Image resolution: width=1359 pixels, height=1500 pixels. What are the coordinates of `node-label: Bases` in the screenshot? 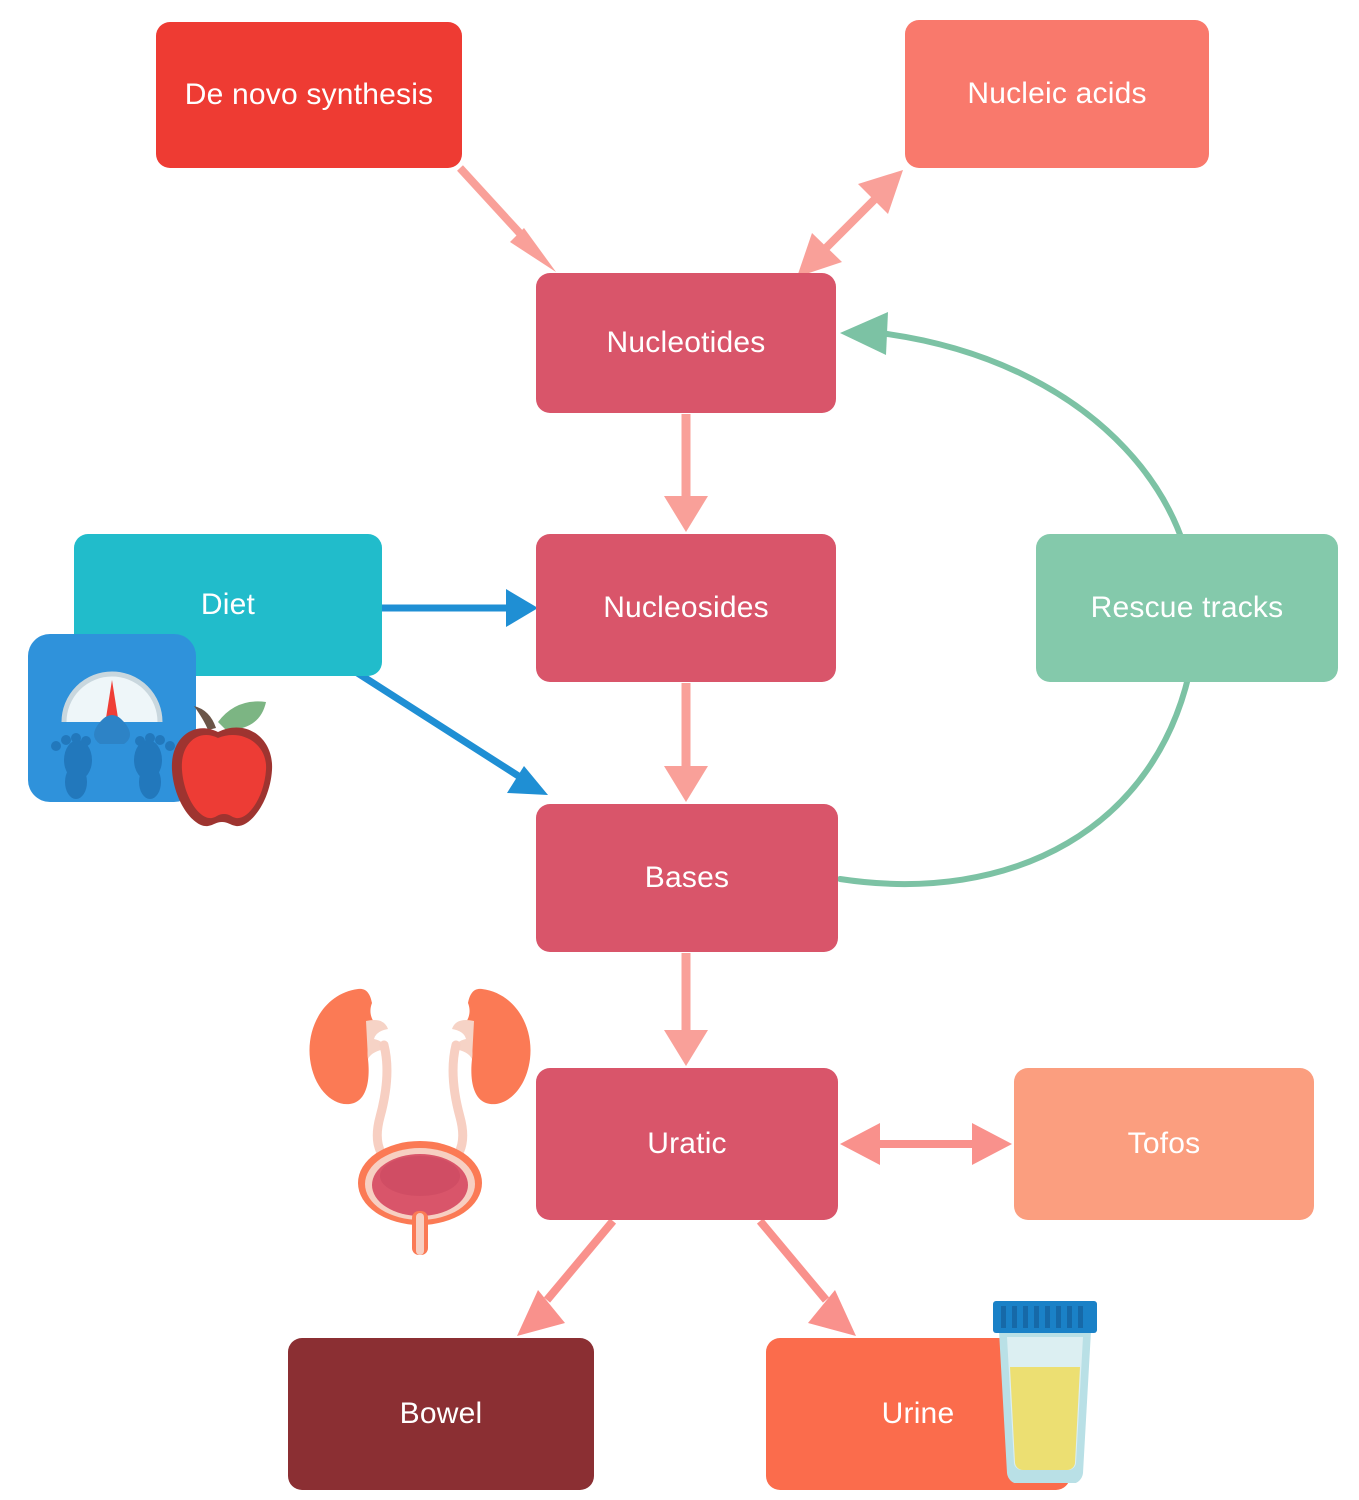 It's located at (687, 877).